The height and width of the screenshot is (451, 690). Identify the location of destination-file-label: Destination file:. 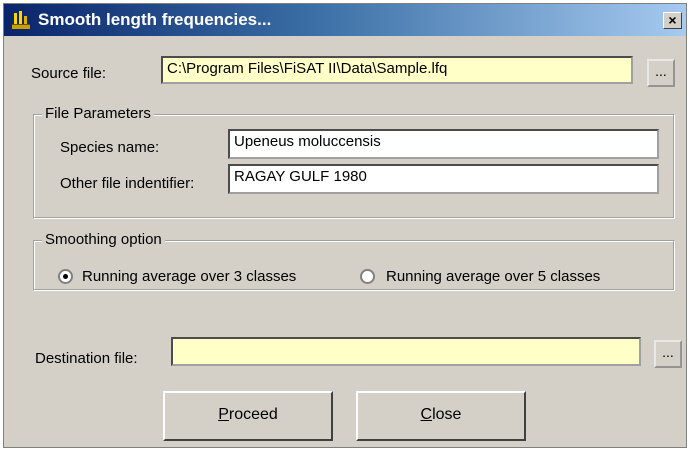
(86, 358).